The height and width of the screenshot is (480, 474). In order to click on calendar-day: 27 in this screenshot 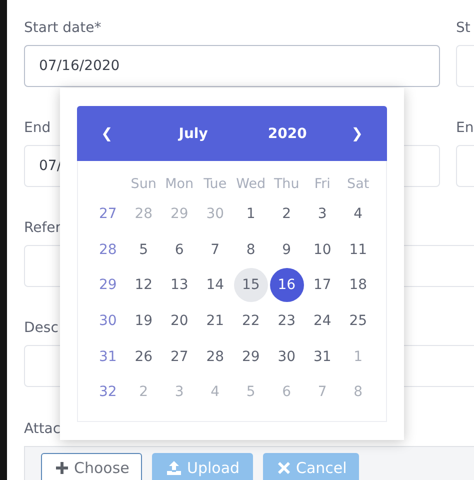, I will do `click(179, 357)`.